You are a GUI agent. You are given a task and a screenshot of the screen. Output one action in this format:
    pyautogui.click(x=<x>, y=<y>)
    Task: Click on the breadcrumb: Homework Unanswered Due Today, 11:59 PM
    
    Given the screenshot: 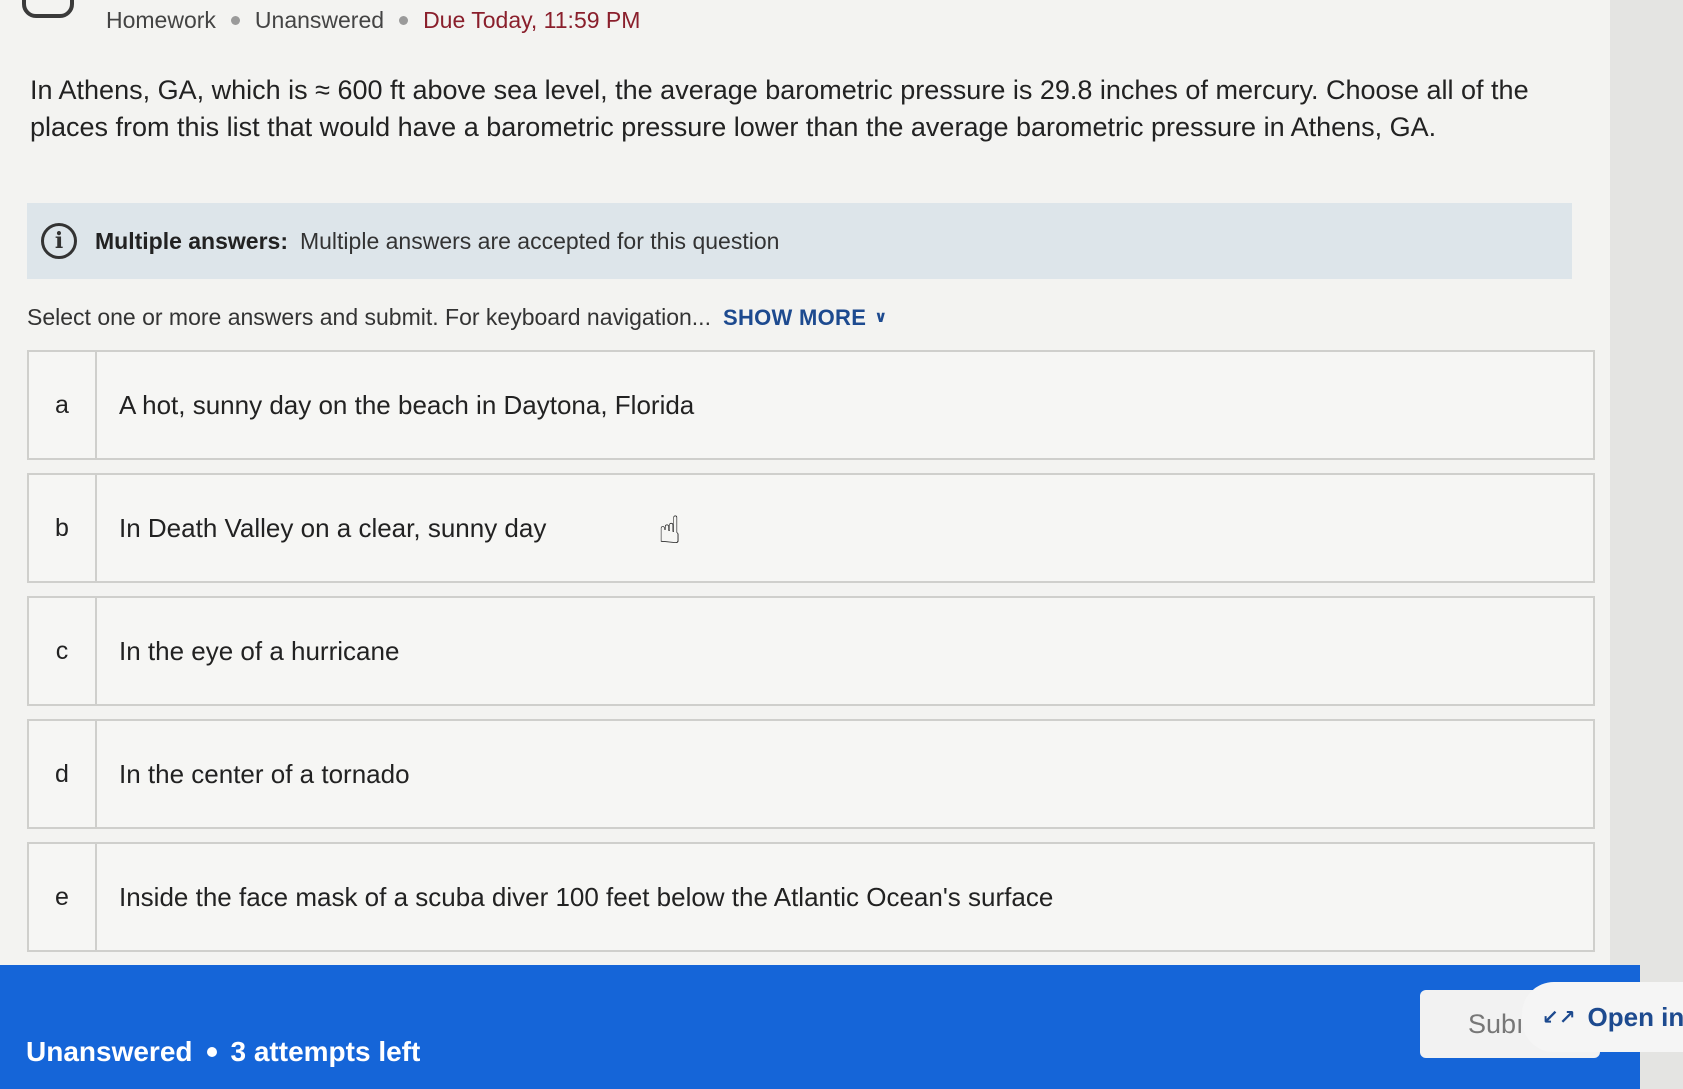 What is the action you would take?
    pyautogui.click(x=373, y=20)
    